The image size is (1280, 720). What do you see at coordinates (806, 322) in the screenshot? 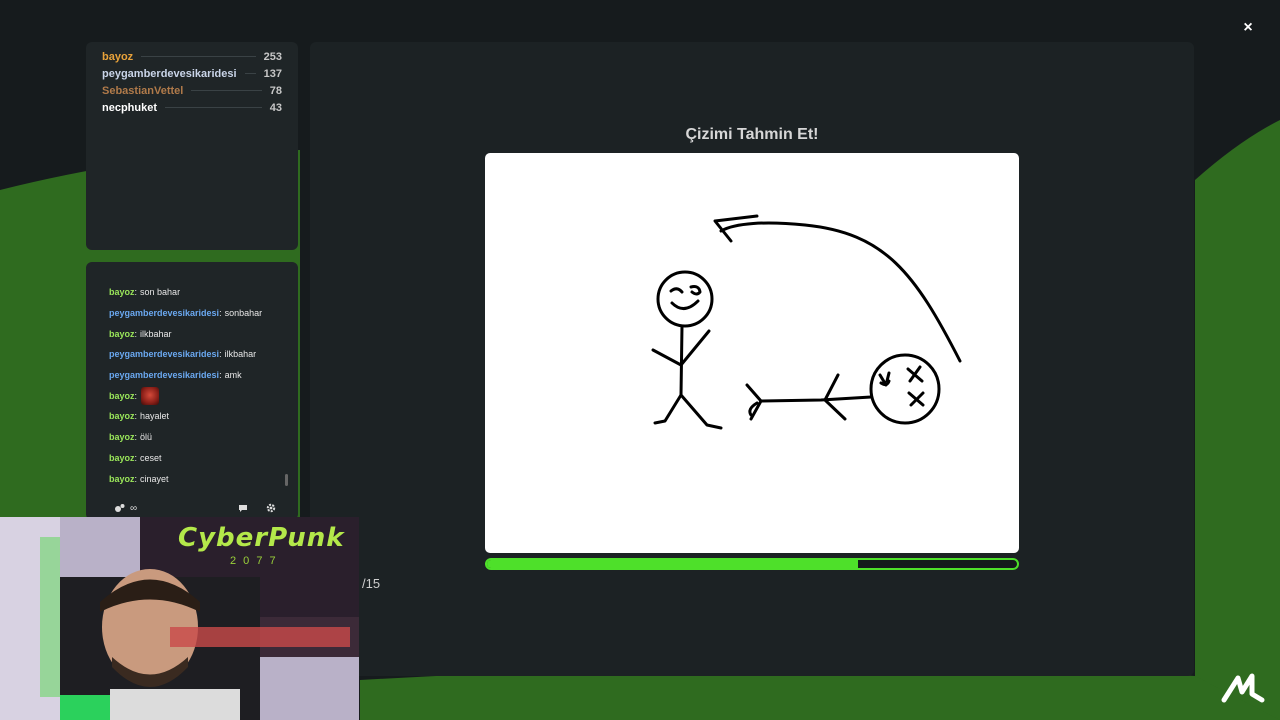
I see `stick-figure-drawing` at bounding box center [806, 322].